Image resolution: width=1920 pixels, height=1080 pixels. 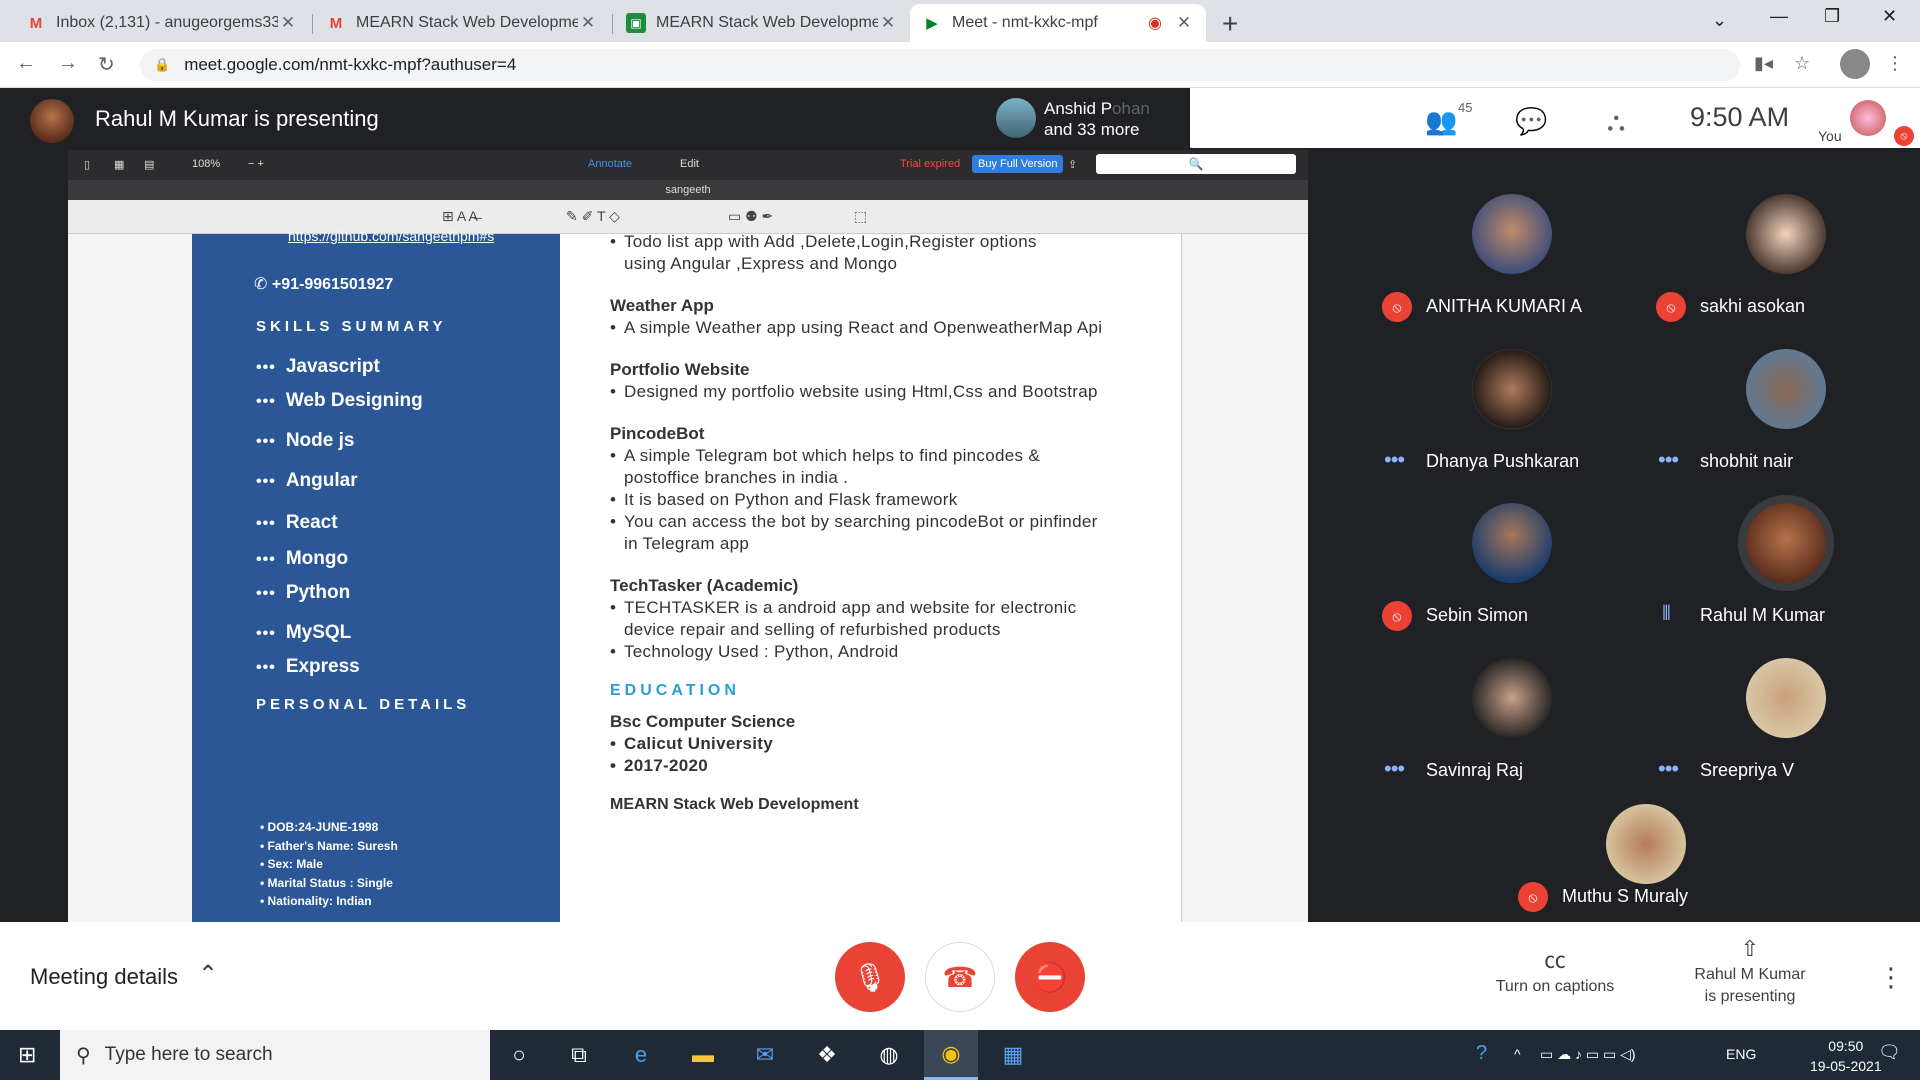 What do you see at coordinates (1504, 306) in the screenshot?
I see `participant-name: ANITHA KUMARI A` at bounding box center [1504, 306].